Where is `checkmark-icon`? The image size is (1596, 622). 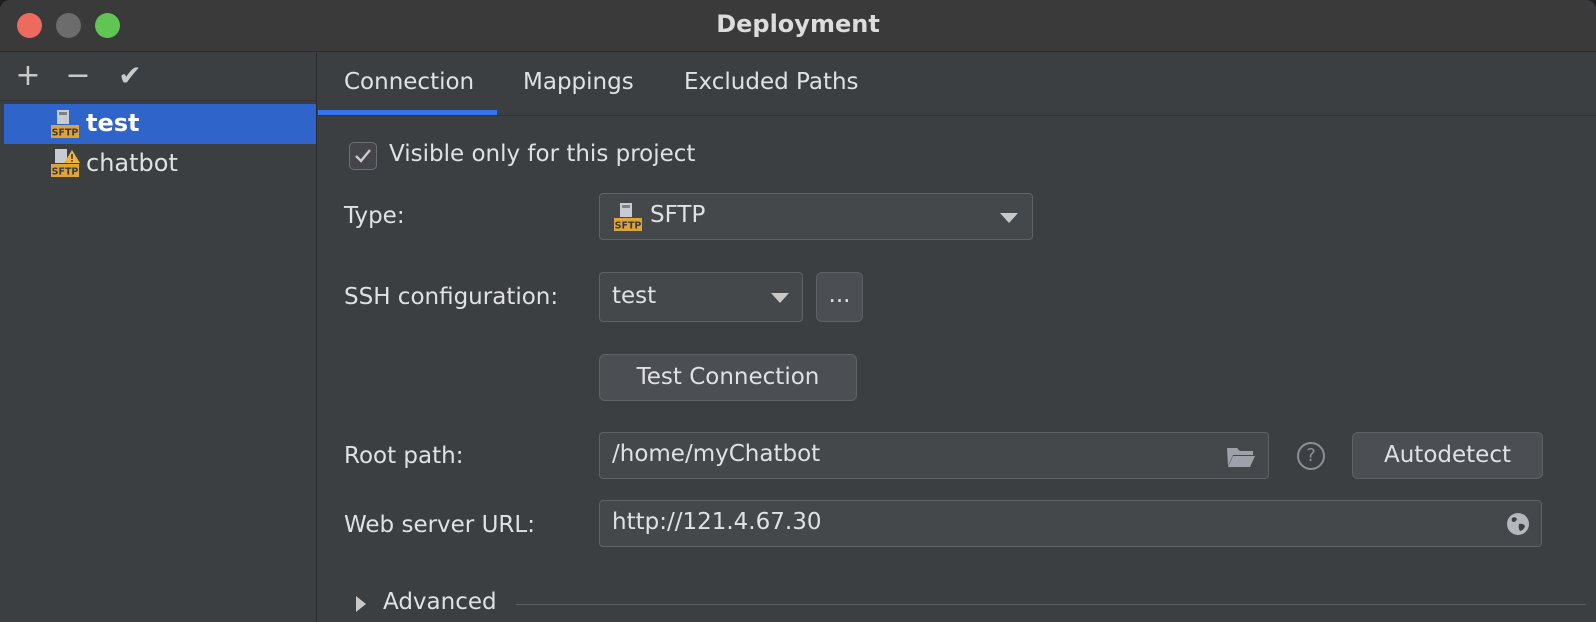 checkmark-icon is located at coordinates (363, 156).